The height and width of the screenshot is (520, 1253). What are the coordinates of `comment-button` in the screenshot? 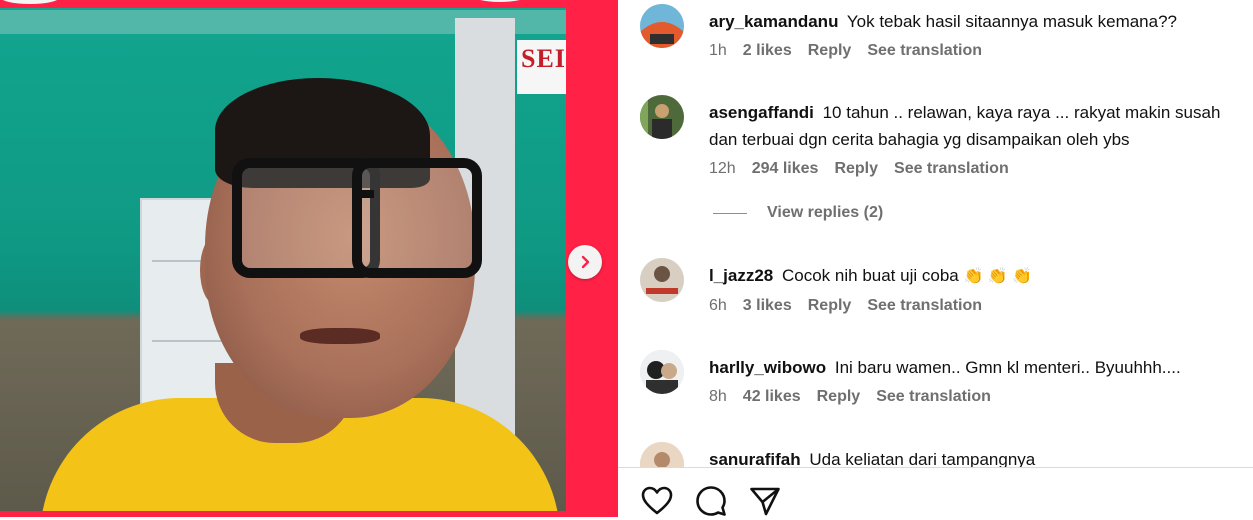 It's located at (711, 502).